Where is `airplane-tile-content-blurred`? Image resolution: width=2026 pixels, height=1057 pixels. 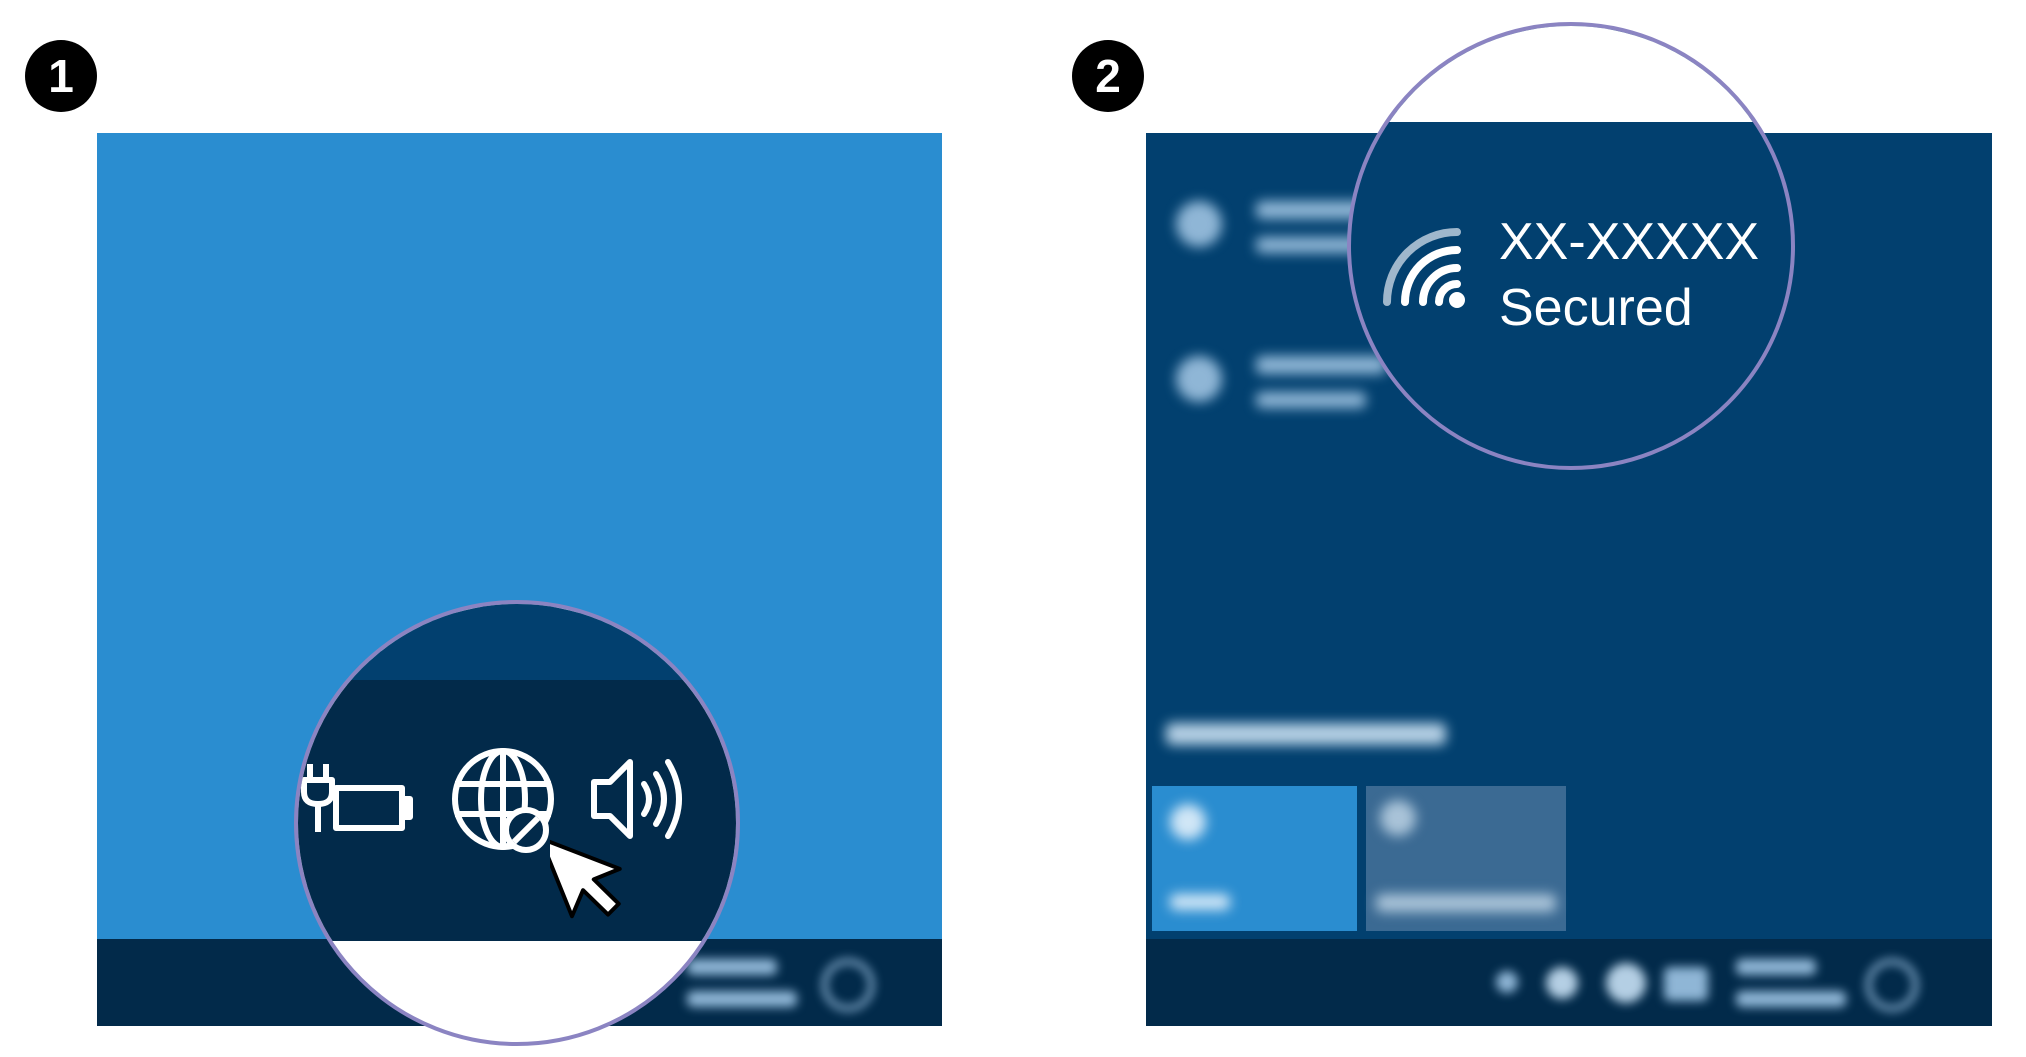
airplane-tile-content-blurred is located at coordinates (1466, 858).